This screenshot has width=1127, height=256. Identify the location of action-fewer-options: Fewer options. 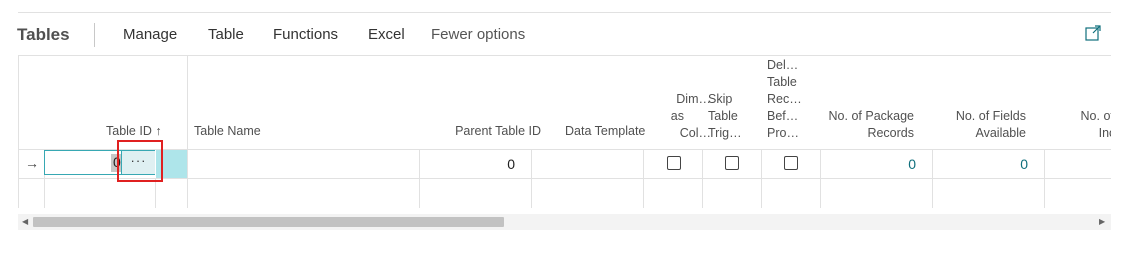
(478, 34).